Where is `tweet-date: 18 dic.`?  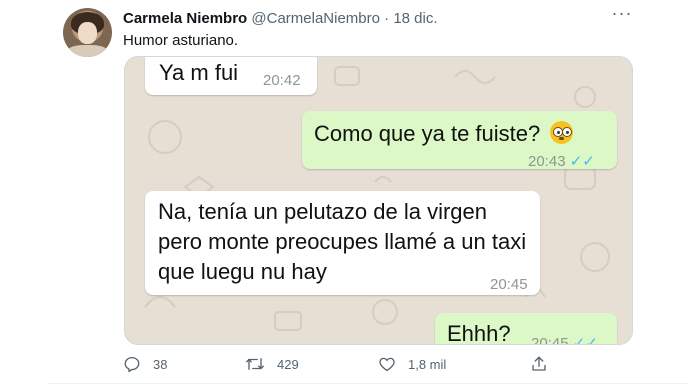 tweet-date: 18 dic. is located at coordinates (415, 18).